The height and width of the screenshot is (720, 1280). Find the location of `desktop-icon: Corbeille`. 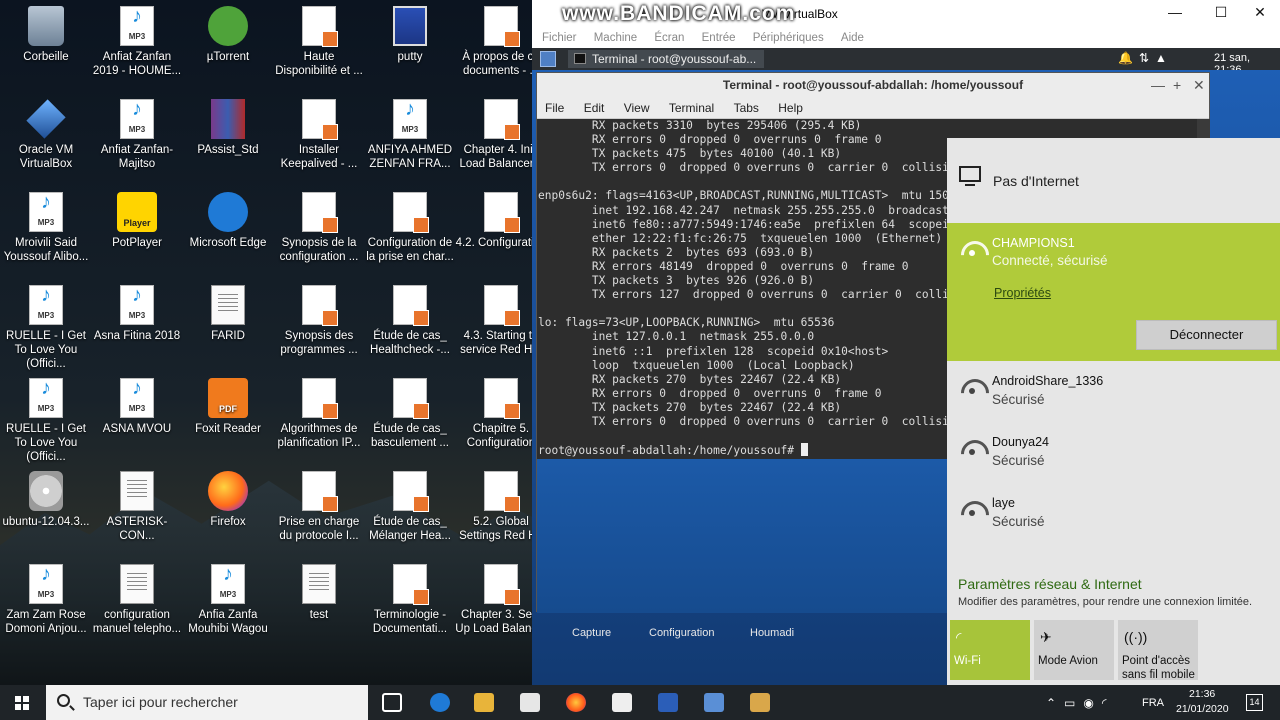

desktop-icon: Corbeille is located at coordinates (46, 46).